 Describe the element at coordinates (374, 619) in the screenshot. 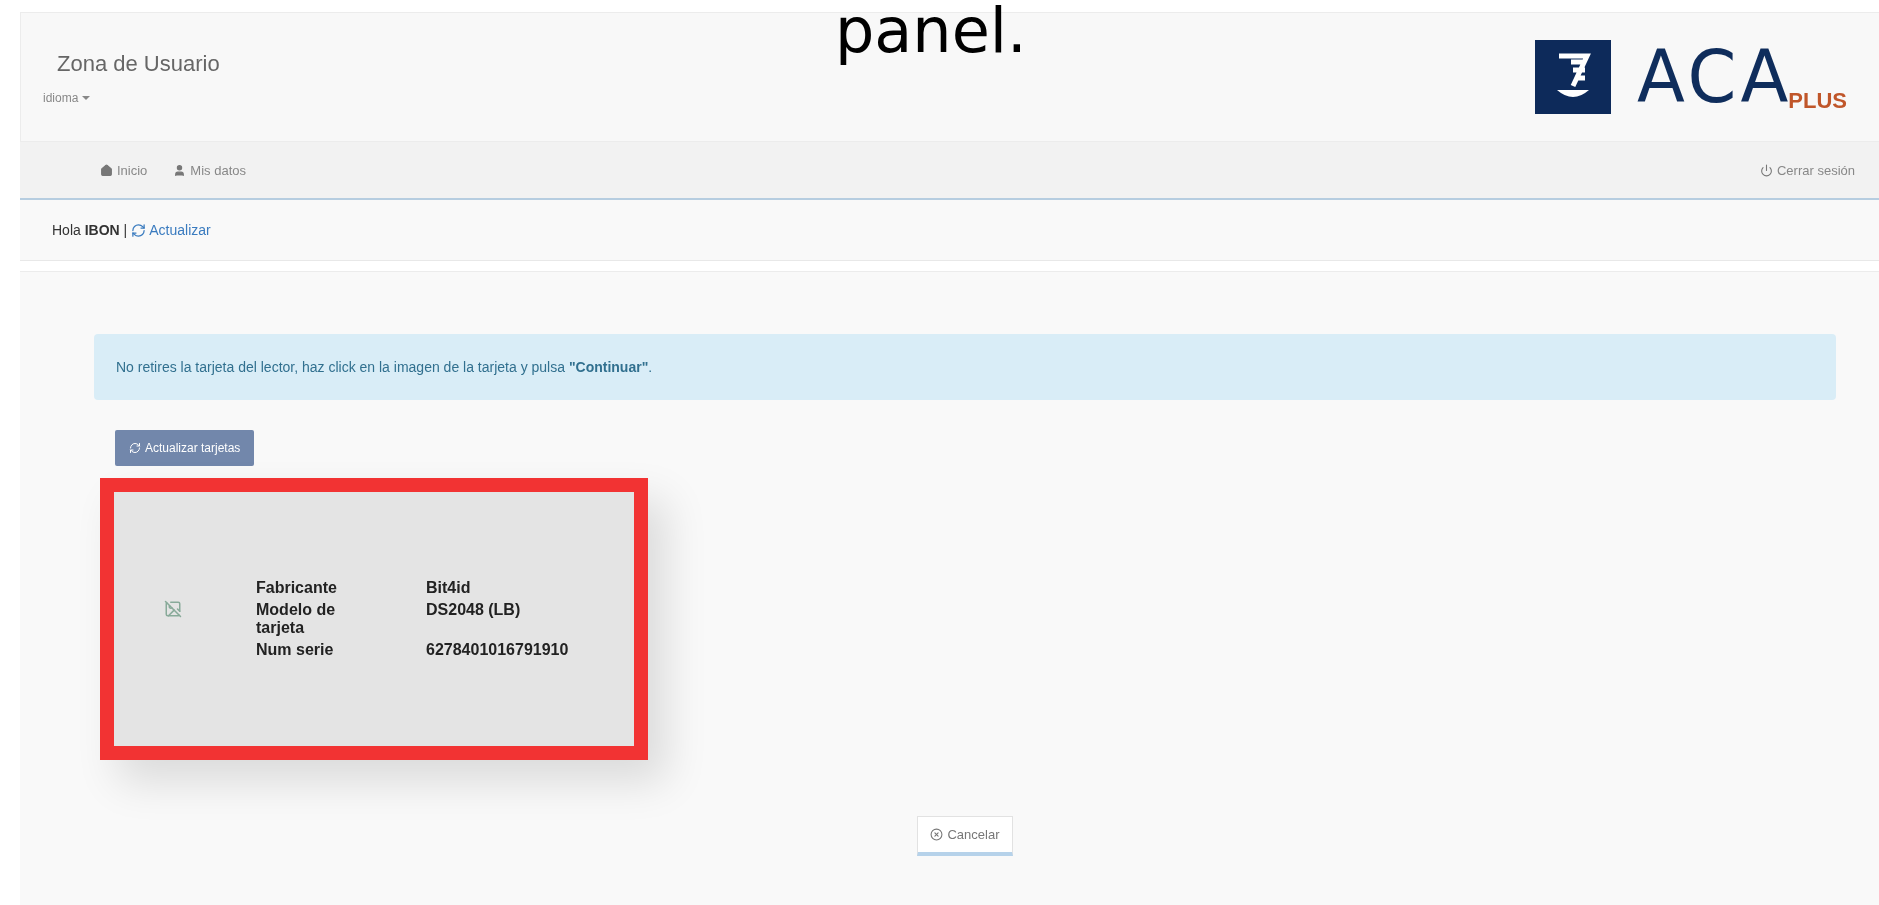

I see `card-panel: Fabricante Bit4id Modelo de tarjeta DS2048 (LB) Num serie 6278401016791910` at that location.